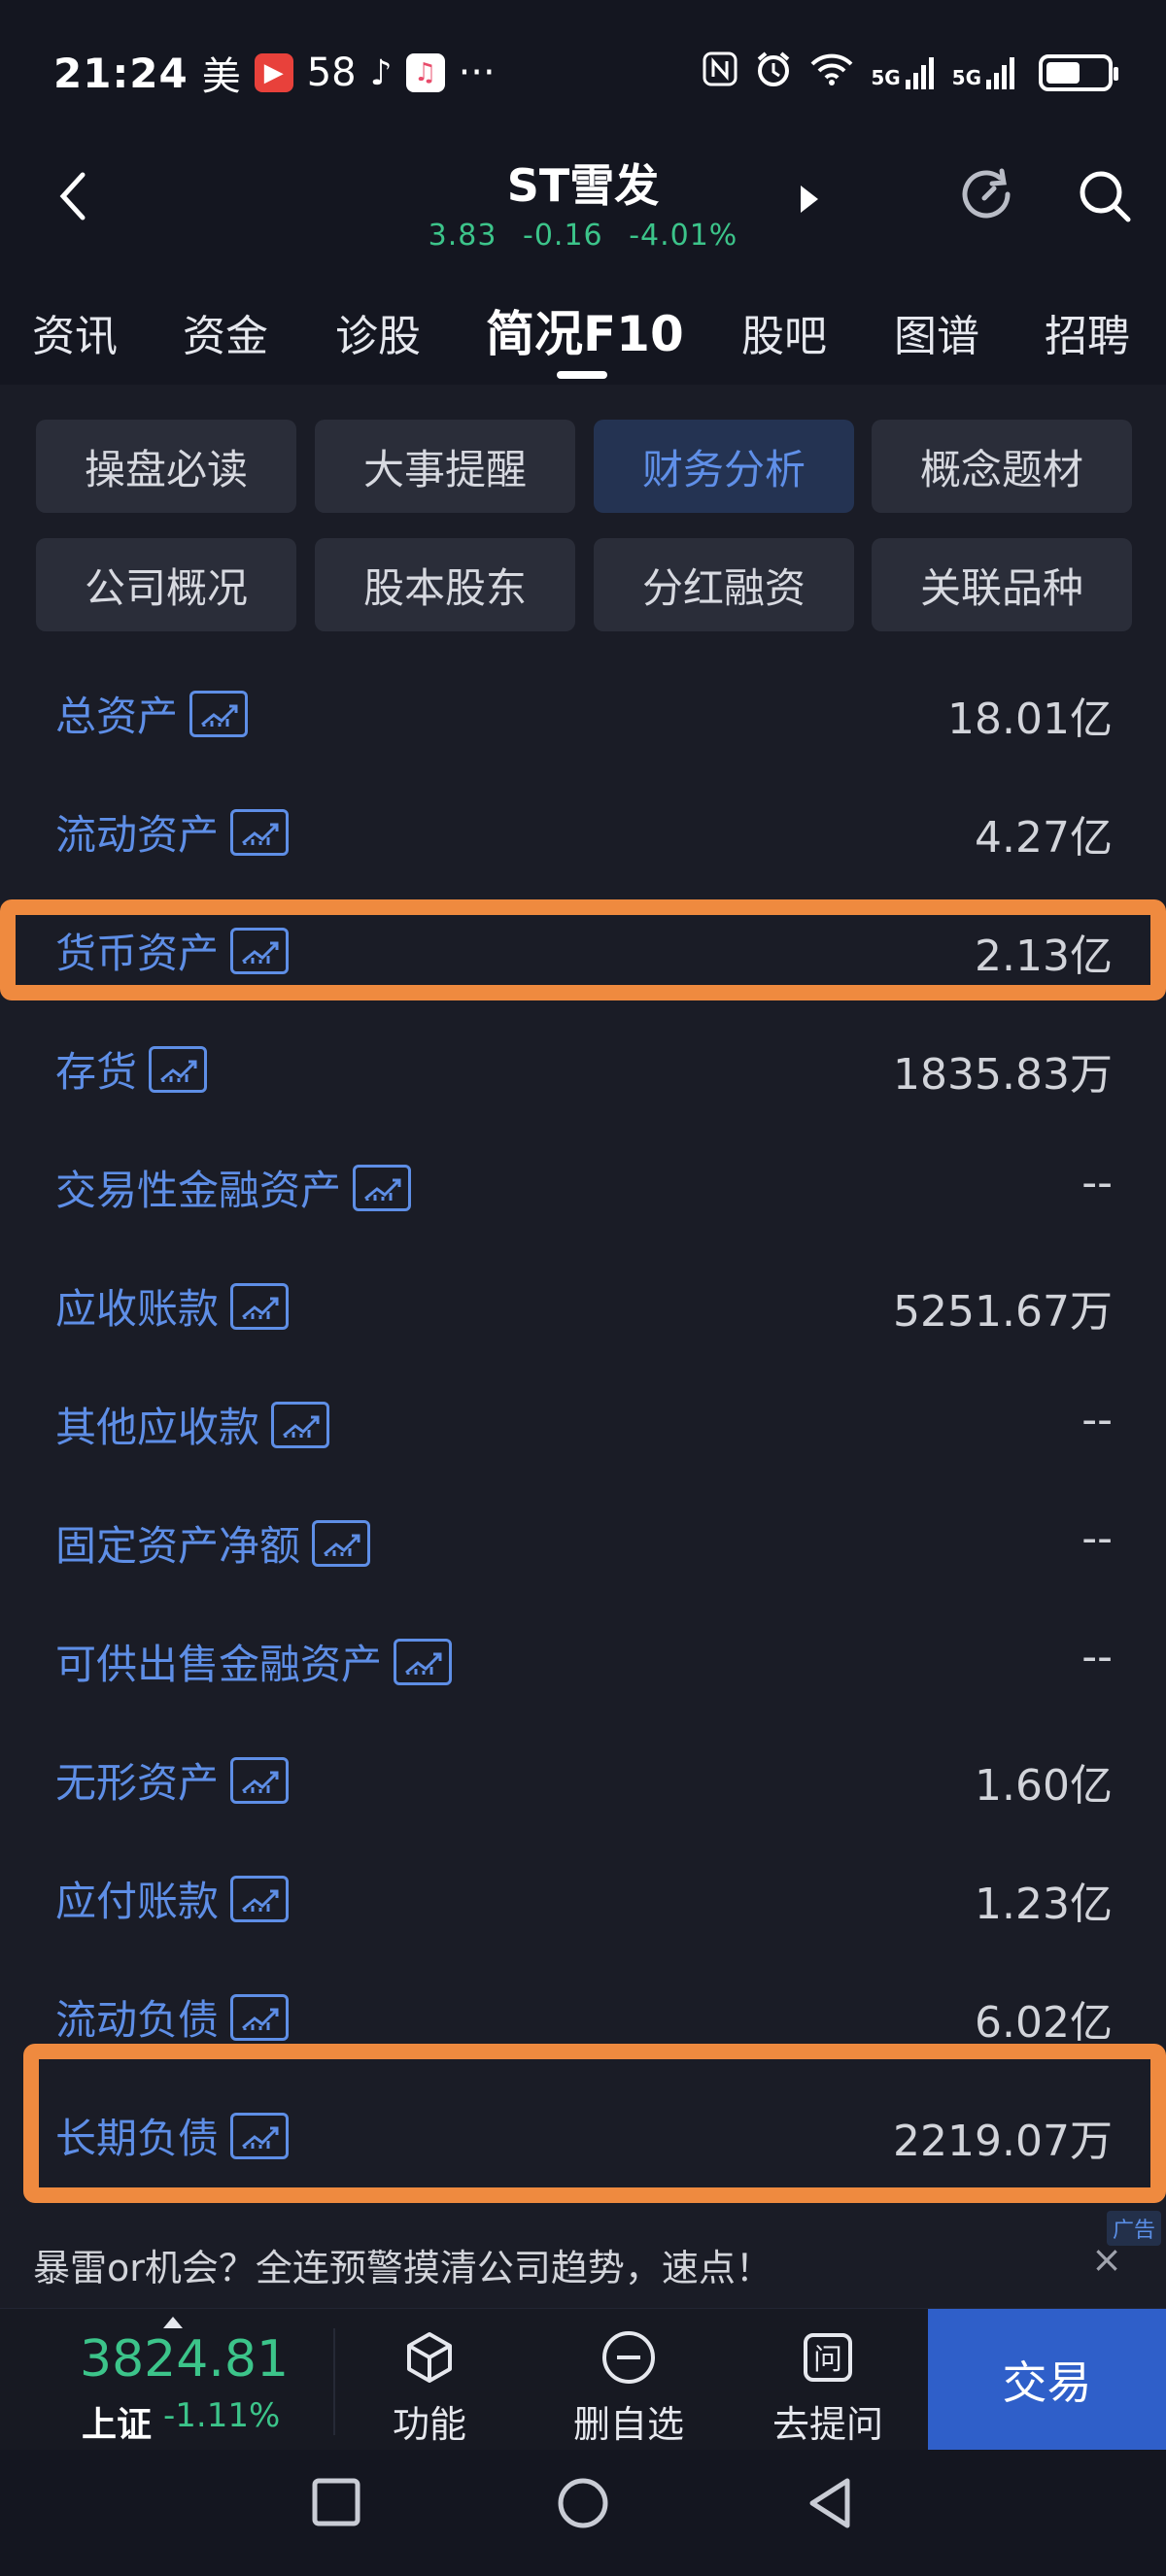 The height and width of the screenshot is (2576, 1166). I want to click on index-change-pct: -1.11%, so click(222, 2415).